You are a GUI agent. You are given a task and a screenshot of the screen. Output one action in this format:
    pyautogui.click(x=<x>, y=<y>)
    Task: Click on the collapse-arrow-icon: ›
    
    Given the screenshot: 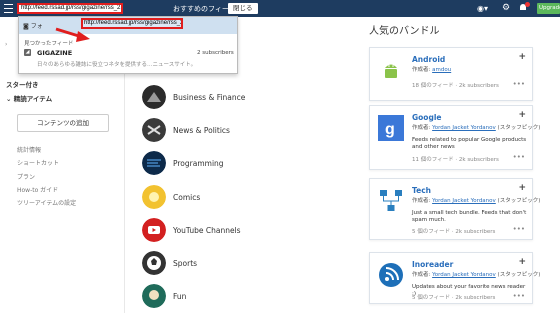 What is the action you would take?
    pyautogui.click(x=6, y=44)
    